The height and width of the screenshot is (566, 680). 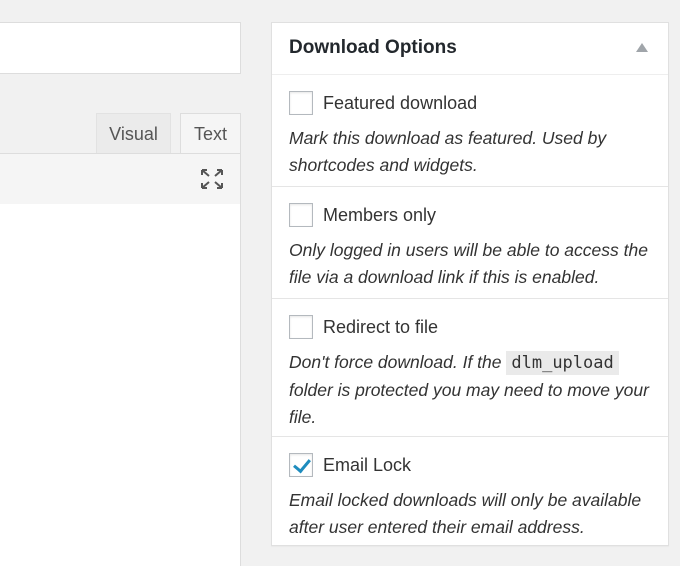 I want to click on featured-download-label: Featured download, so click(x=400, y=103).